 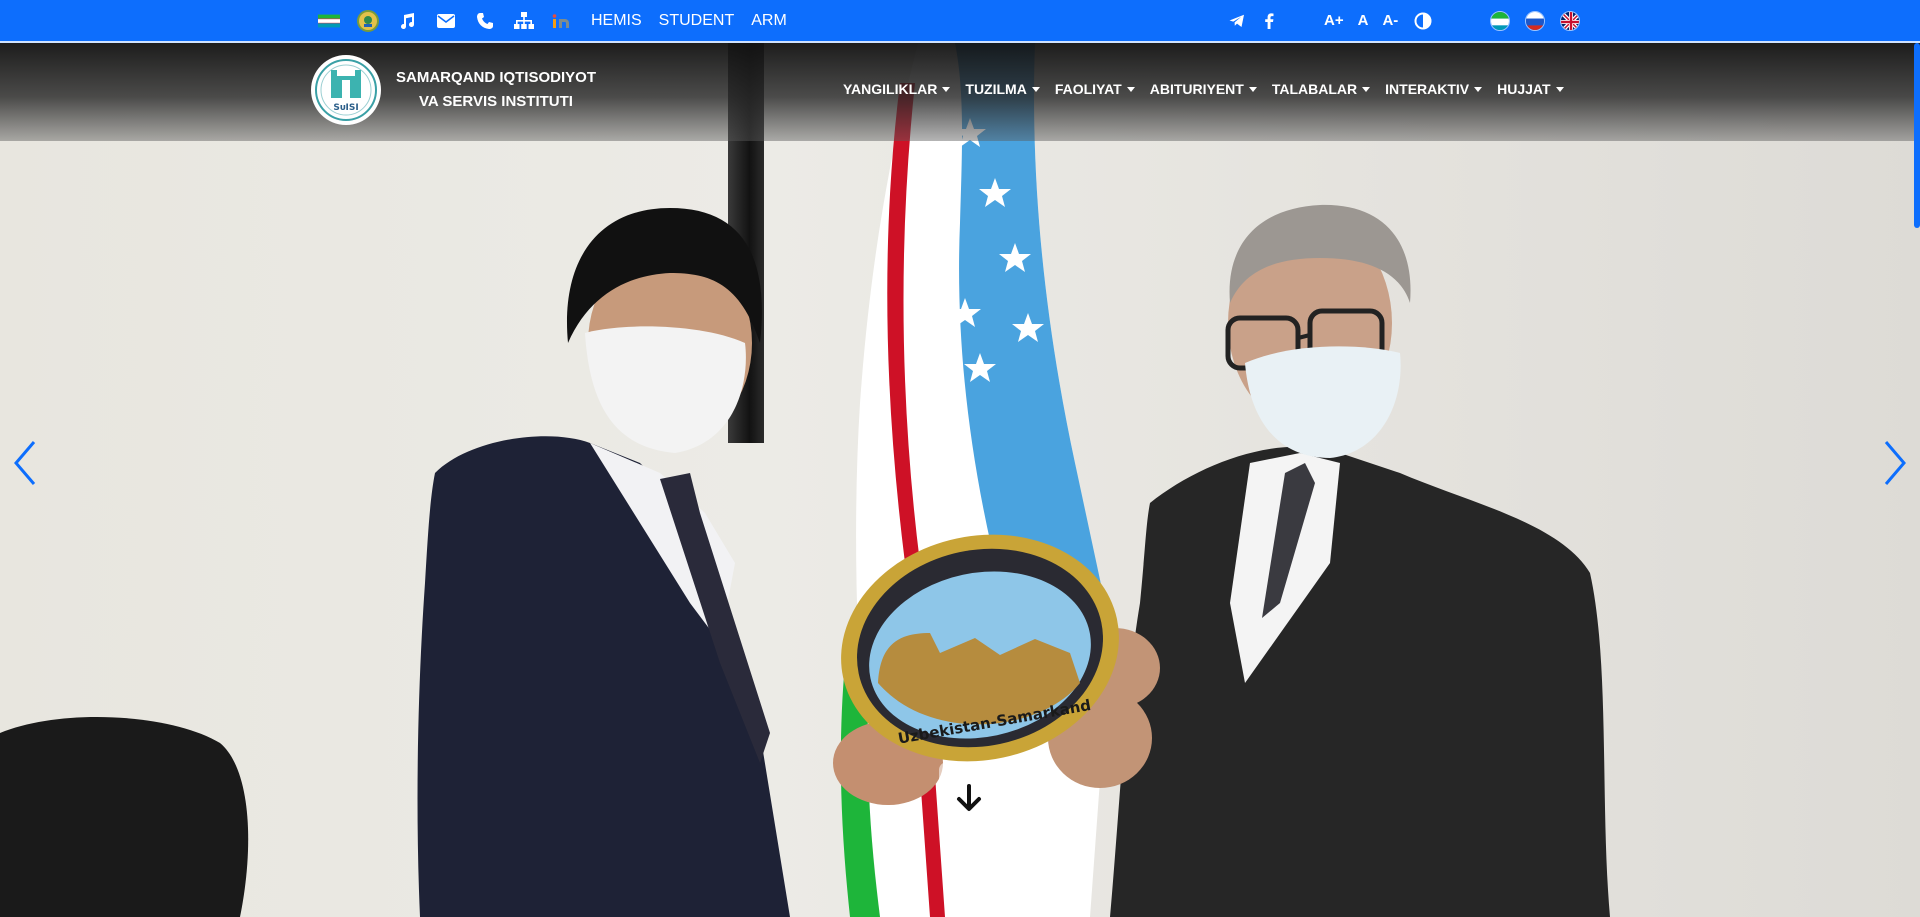 What do you see at coordinates (1410, 20) in the screenshot?
I see `top-bar-right: A+ A A-` at bounding box center [1410, 20].